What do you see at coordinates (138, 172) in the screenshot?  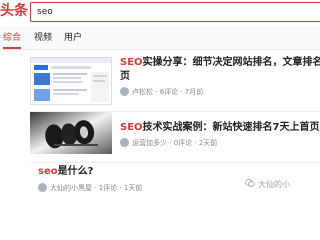 I see `result-title: seo是什么?` at bounding box center [138, 172].